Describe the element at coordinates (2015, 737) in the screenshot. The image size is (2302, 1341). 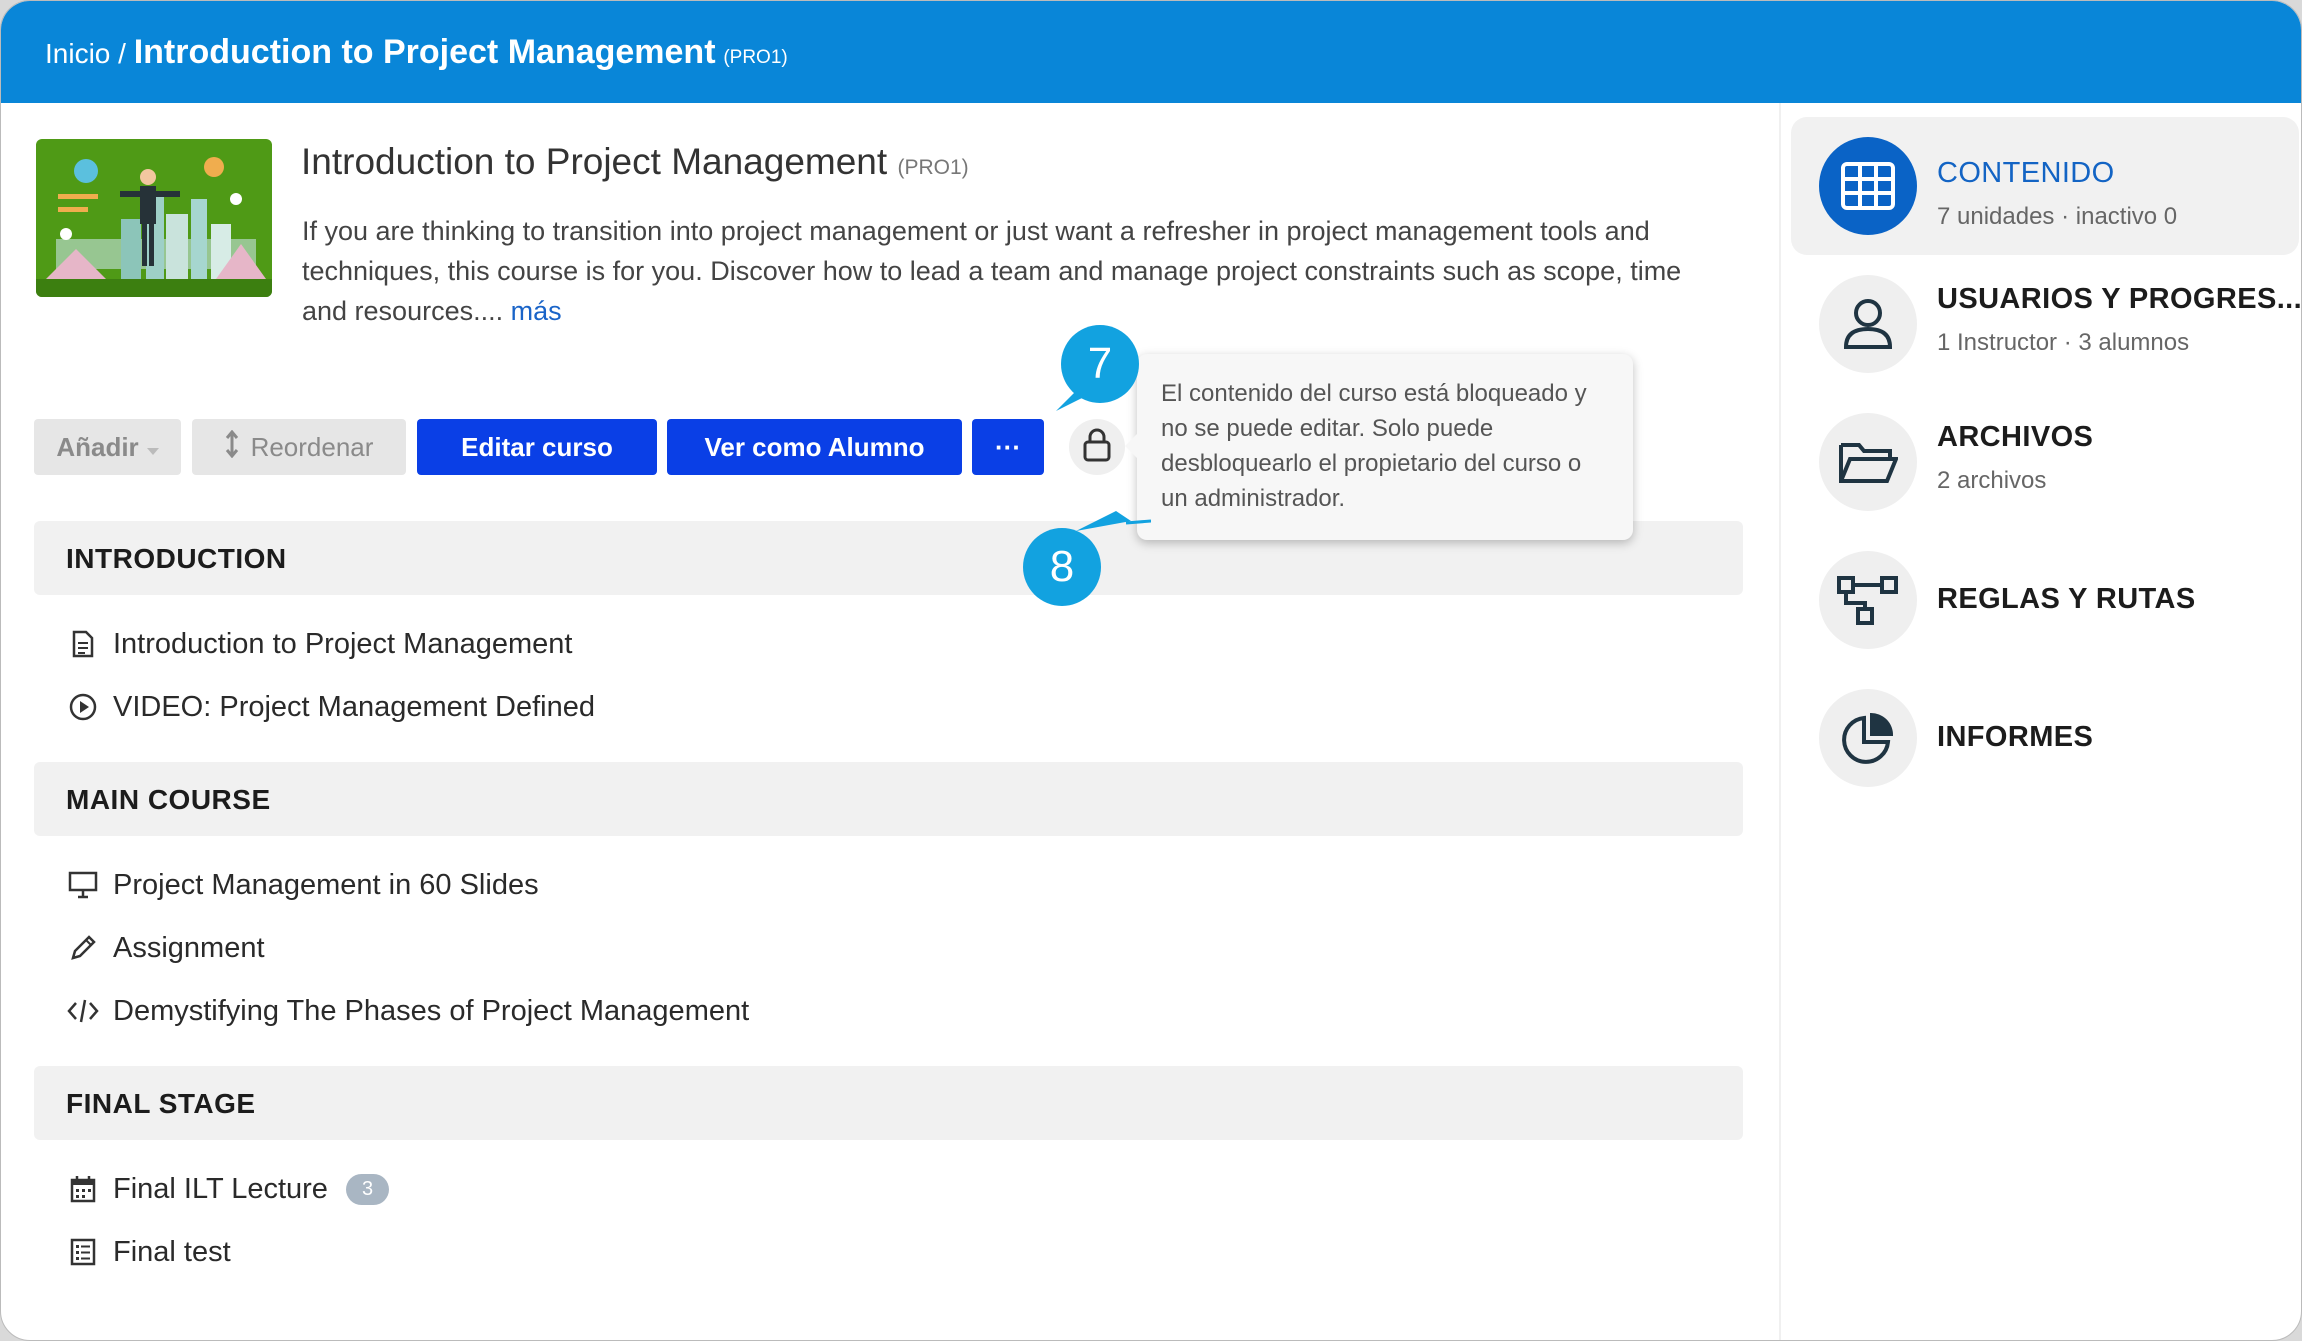
I see `sidebar-item-label: INFORMES` at that location.